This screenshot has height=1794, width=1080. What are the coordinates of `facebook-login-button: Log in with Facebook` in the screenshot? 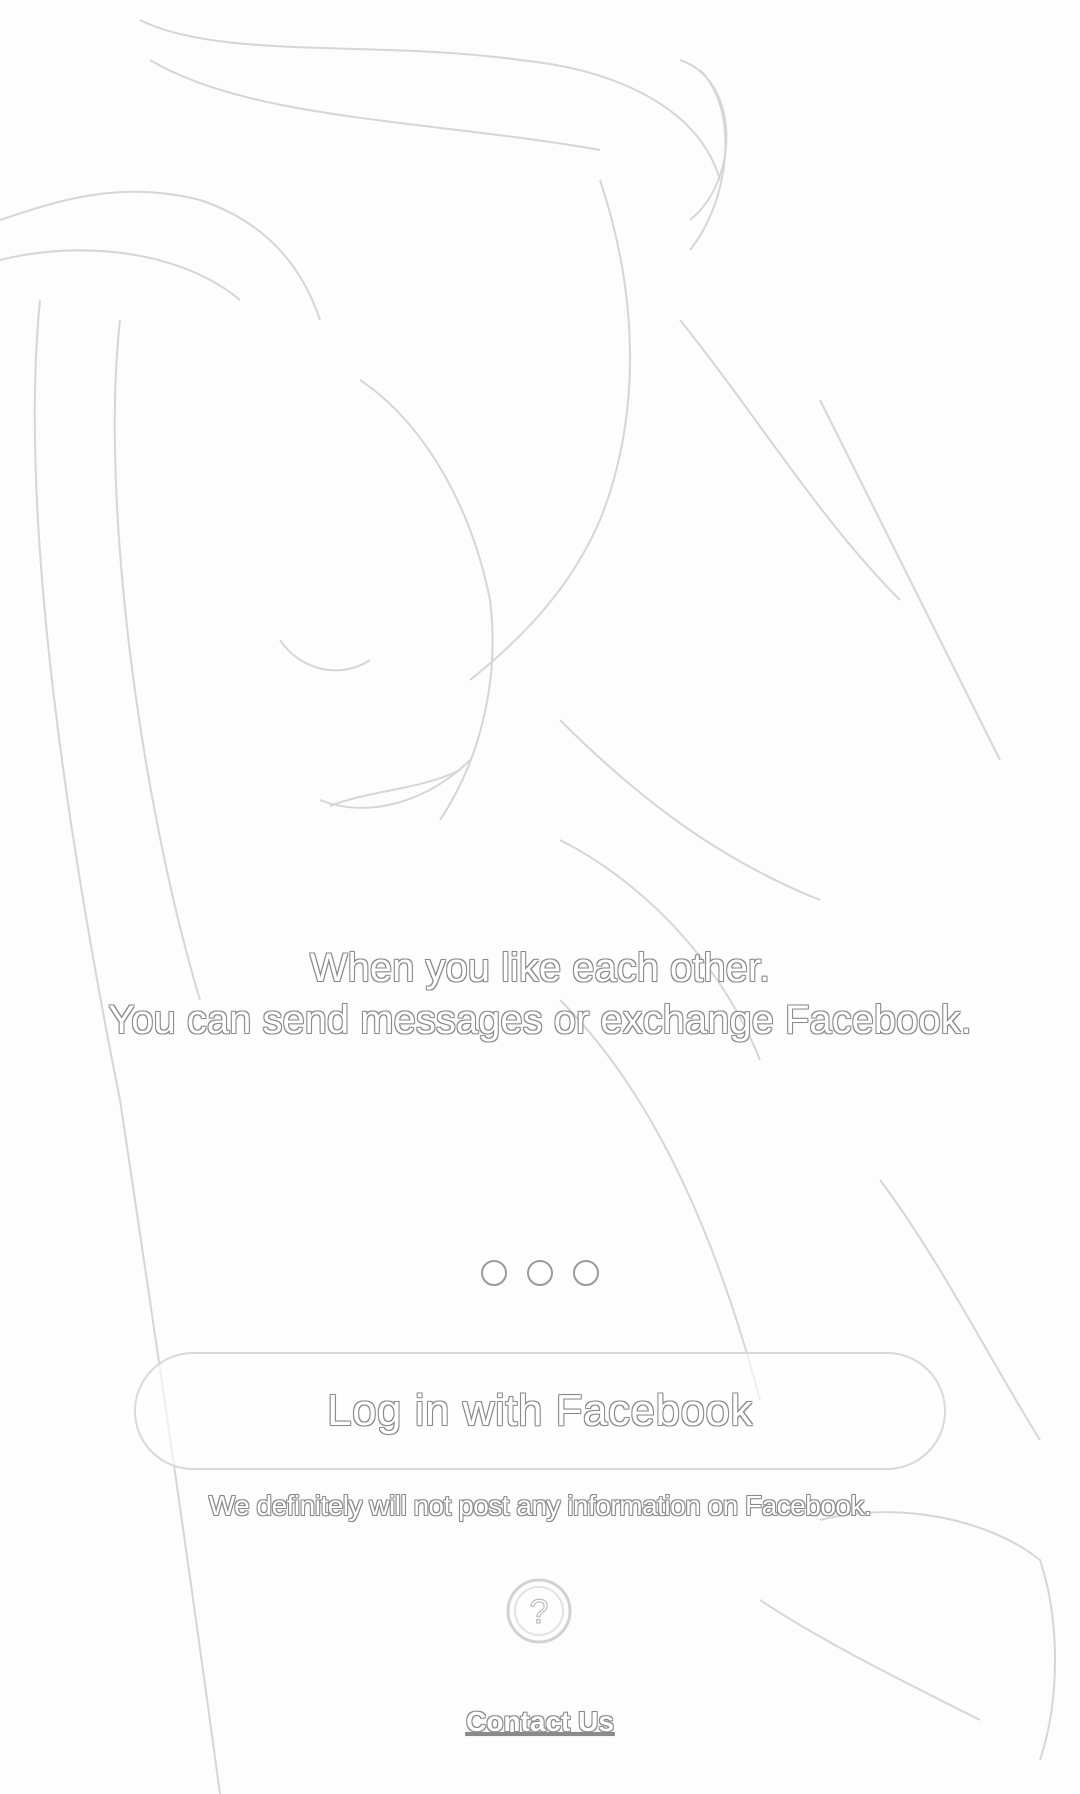 It's located at (540, 1411).